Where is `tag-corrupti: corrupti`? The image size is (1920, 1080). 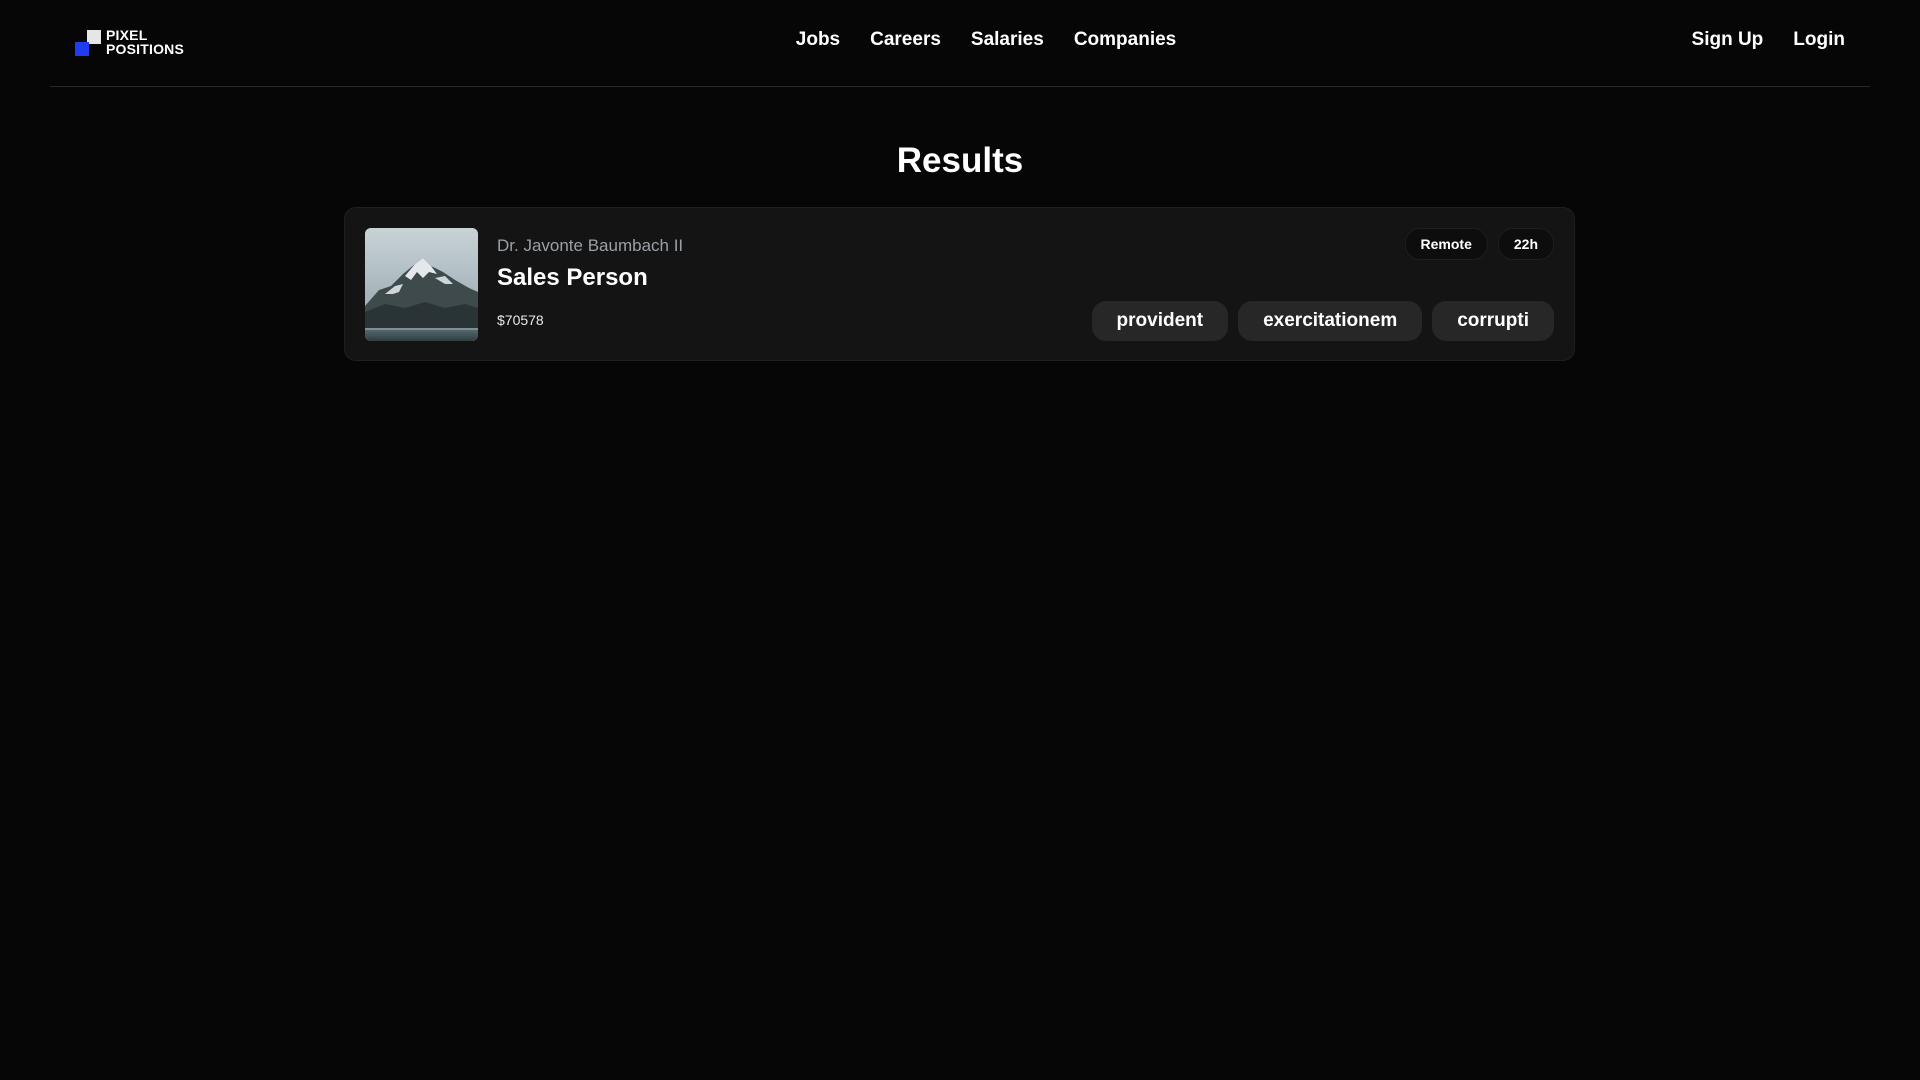 tag-corrupti: corrupti is located at coordinates (1493, 321).